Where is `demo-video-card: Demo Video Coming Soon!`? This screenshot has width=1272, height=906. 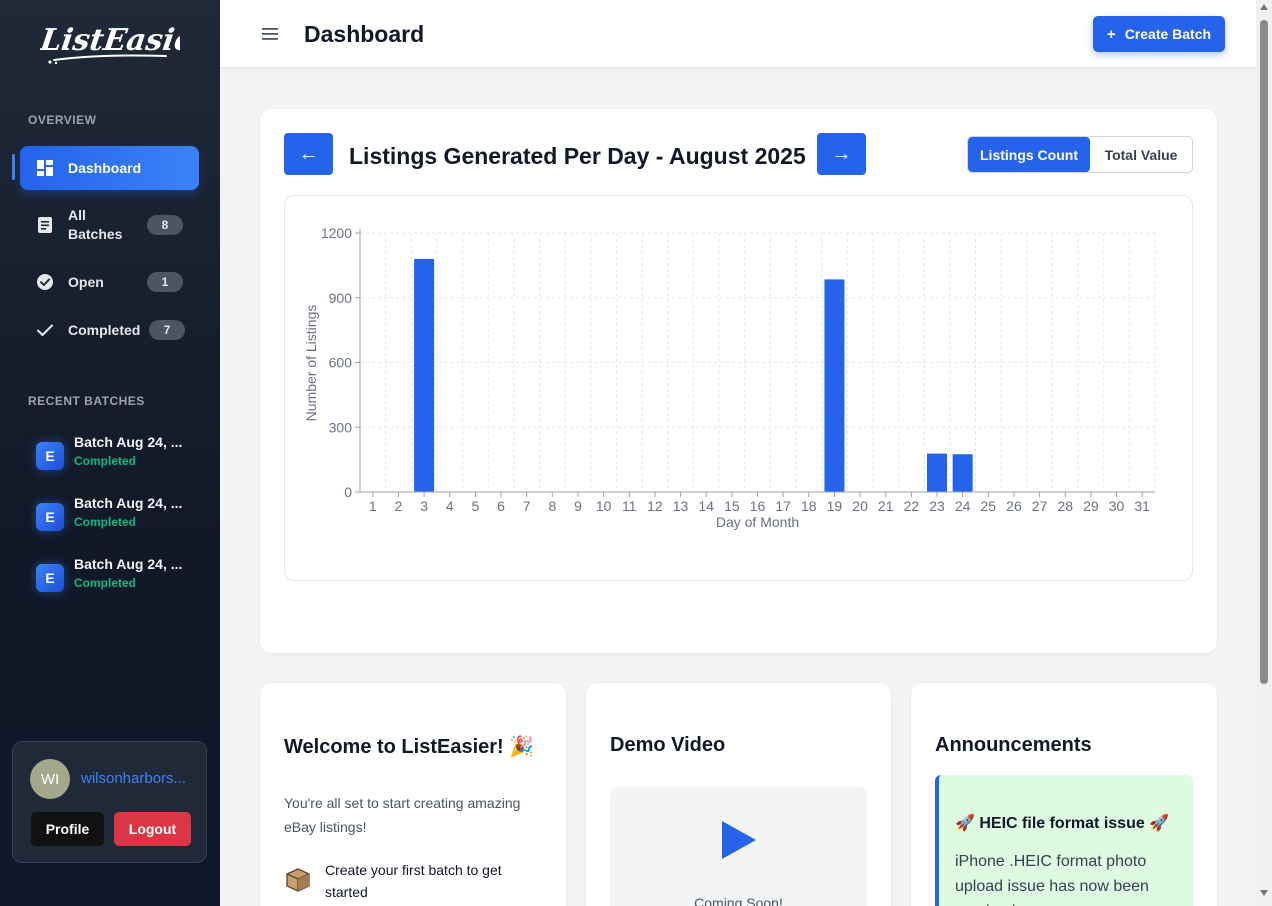 demo-video-card: Demo Video Coming Soon! is located at coordinates (738, 794).